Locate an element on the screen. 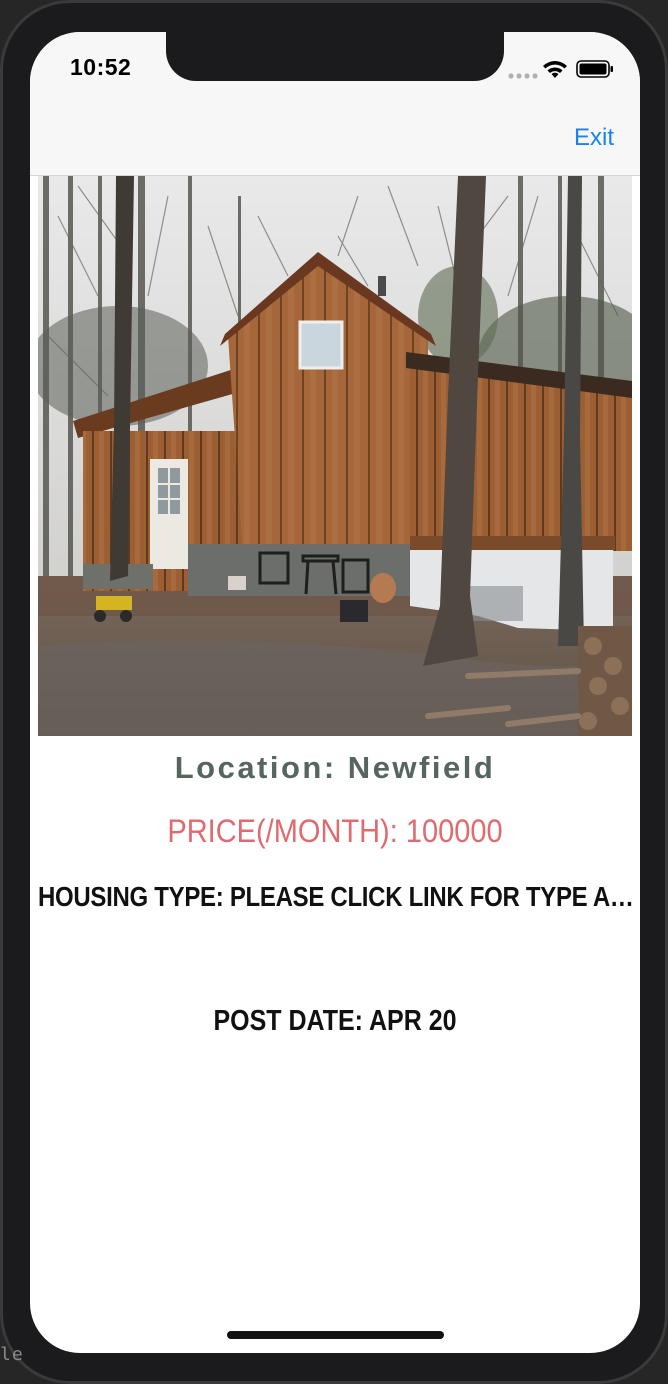 The height and width of the screenshot is (1384, 668). post-date-label: POST DATE: APR 20 is located at coordinates (335, 1021).